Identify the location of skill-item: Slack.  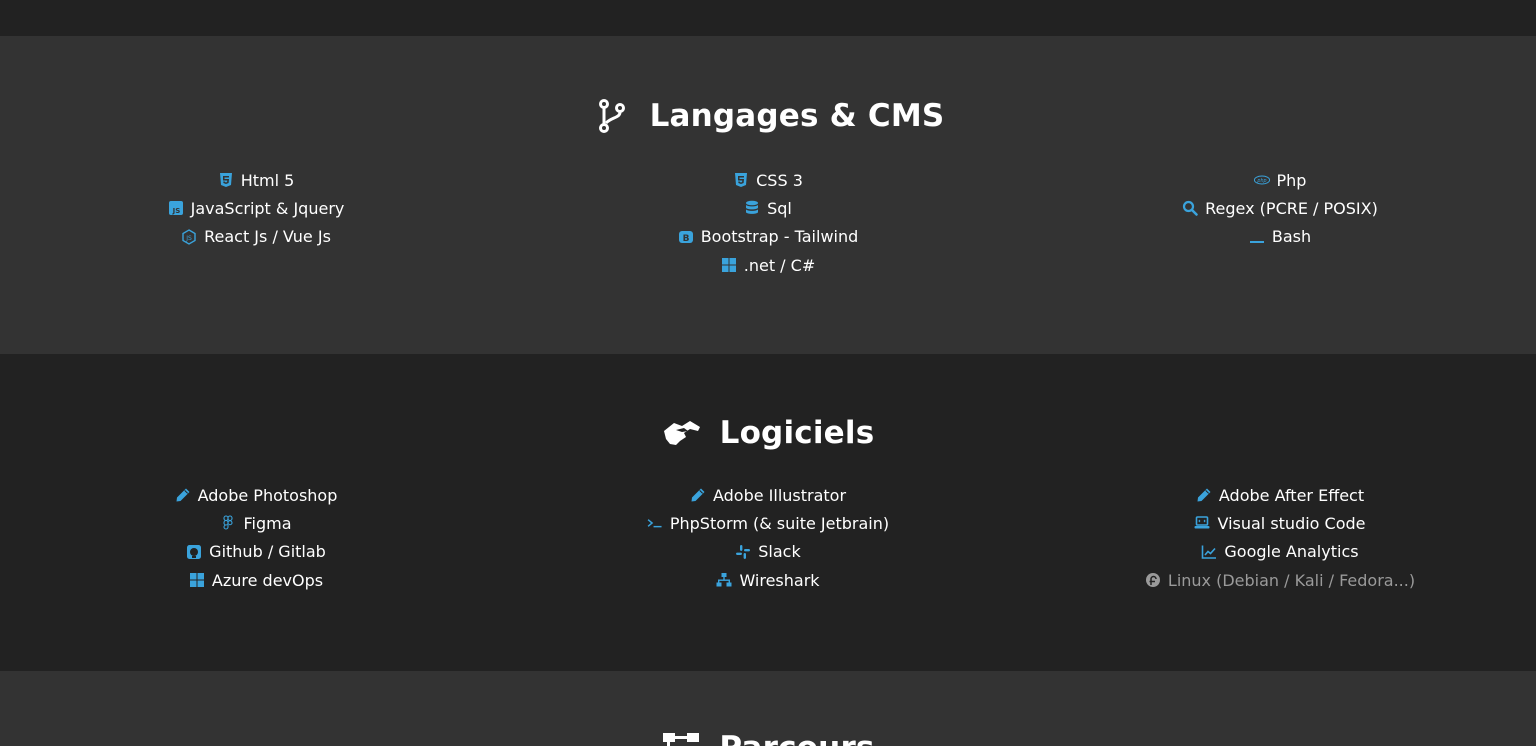
(768, 552).